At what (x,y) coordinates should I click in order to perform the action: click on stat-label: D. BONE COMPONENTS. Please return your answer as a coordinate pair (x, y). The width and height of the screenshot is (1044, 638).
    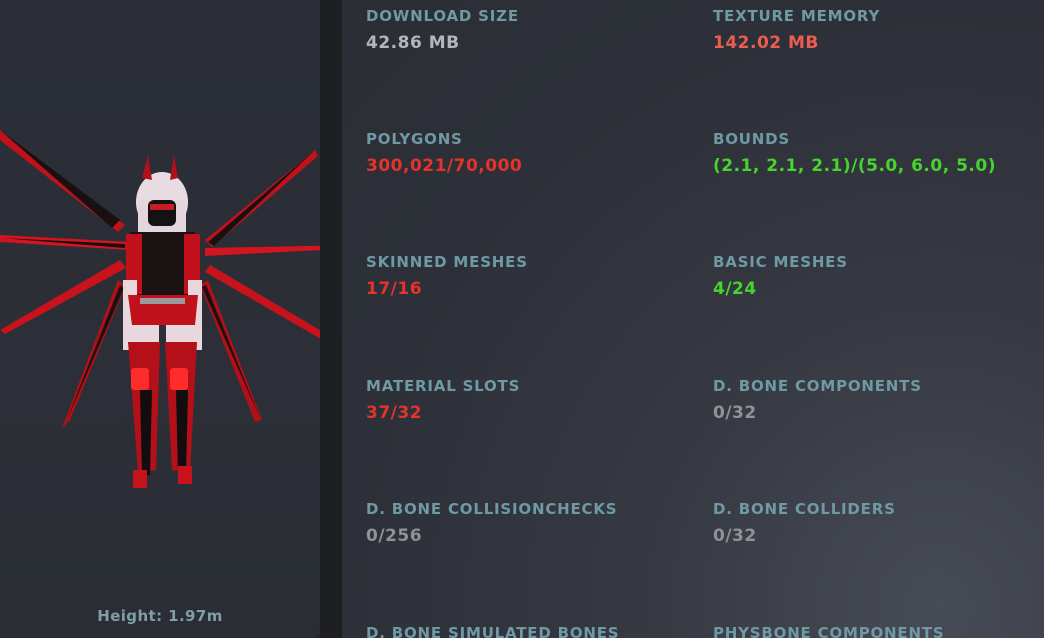
    Looking at the image, I should click on (817, 386).